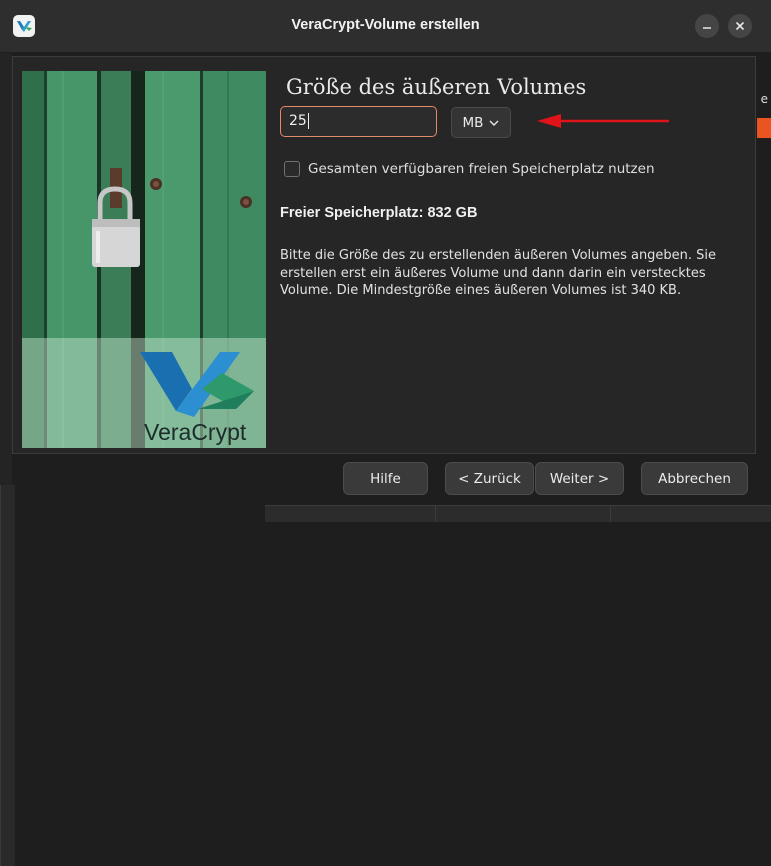 The image size is (771, 866). What do you see at coordinates (436, 87) in the screenshot?
I see `page-title: Größe des äußeren Volumes` at bounding box center [436, 87].